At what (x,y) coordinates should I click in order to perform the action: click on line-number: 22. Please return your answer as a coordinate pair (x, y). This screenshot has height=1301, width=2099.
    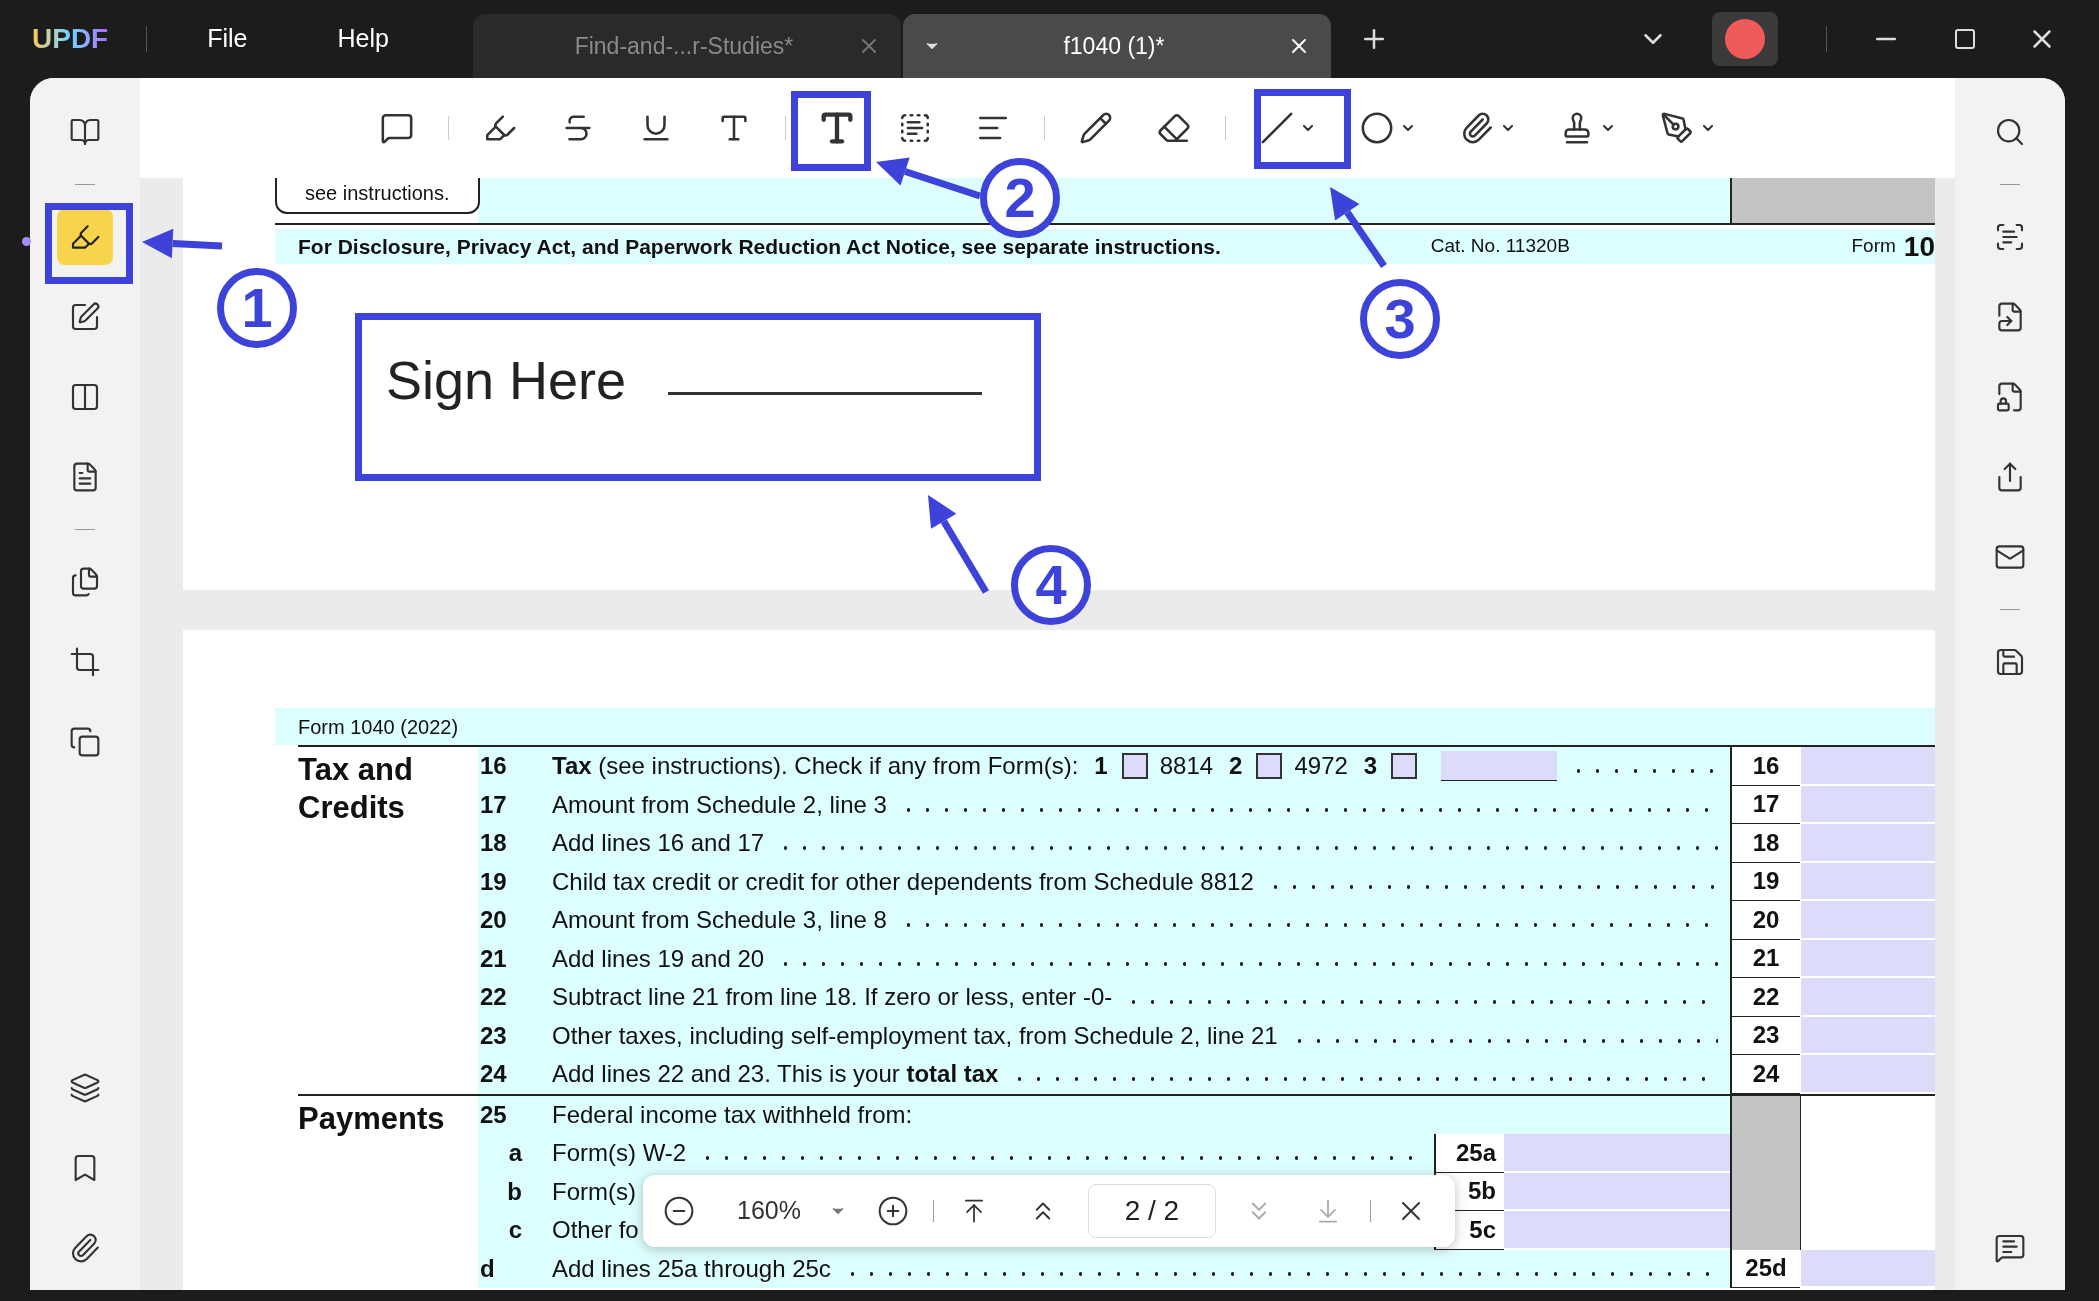
    Looking at the image, I should click on (493, 997).